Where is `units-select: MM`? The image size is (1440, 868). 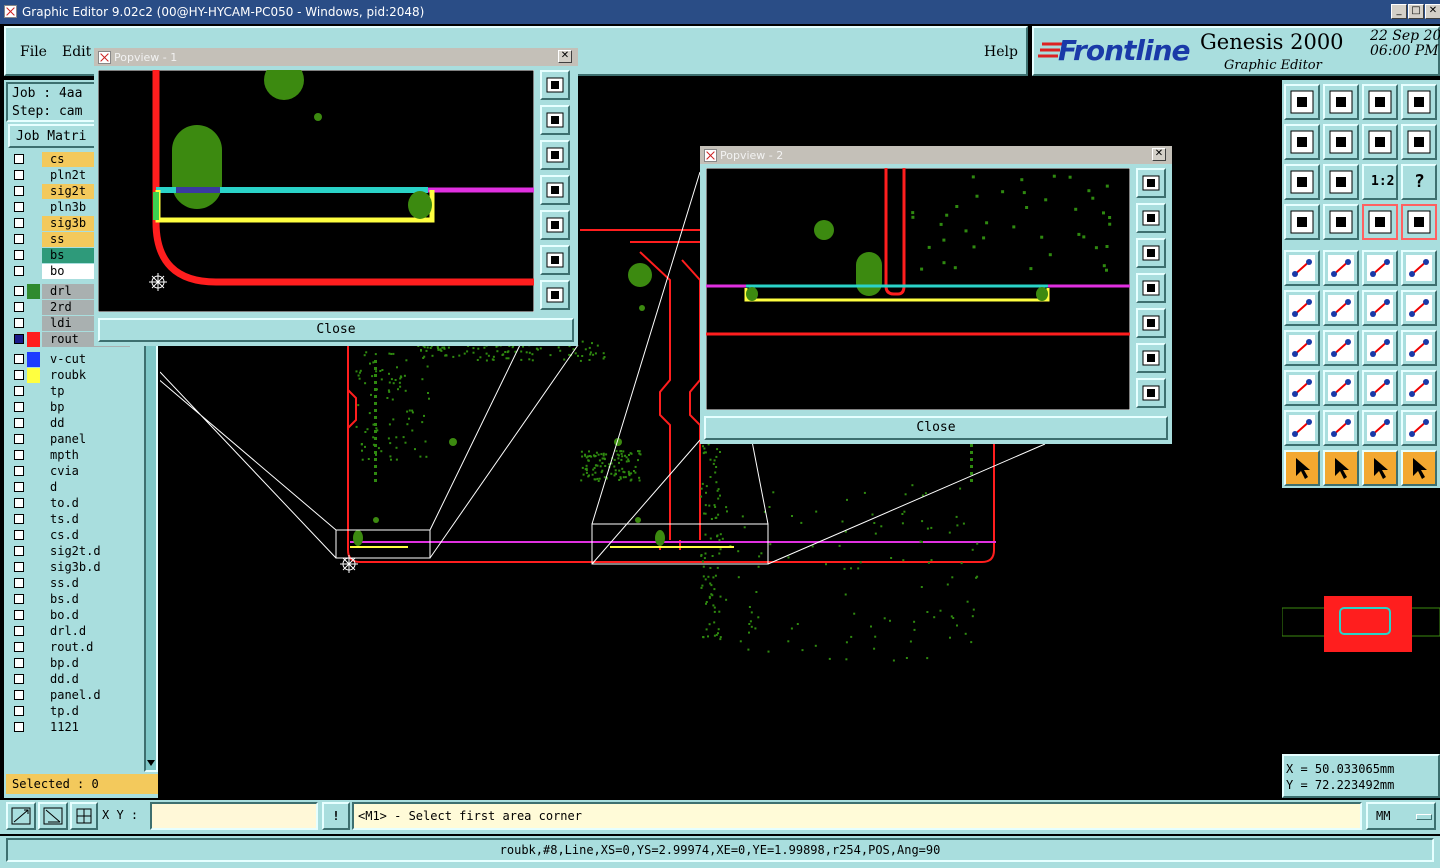
units-select: MM is located at coordinates (1401, 816).